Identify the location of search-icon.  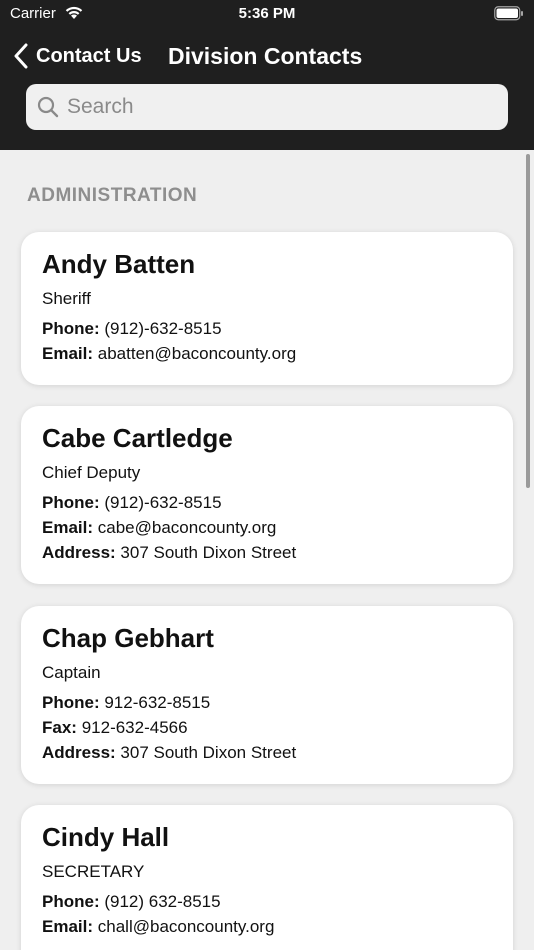
(48, 107).